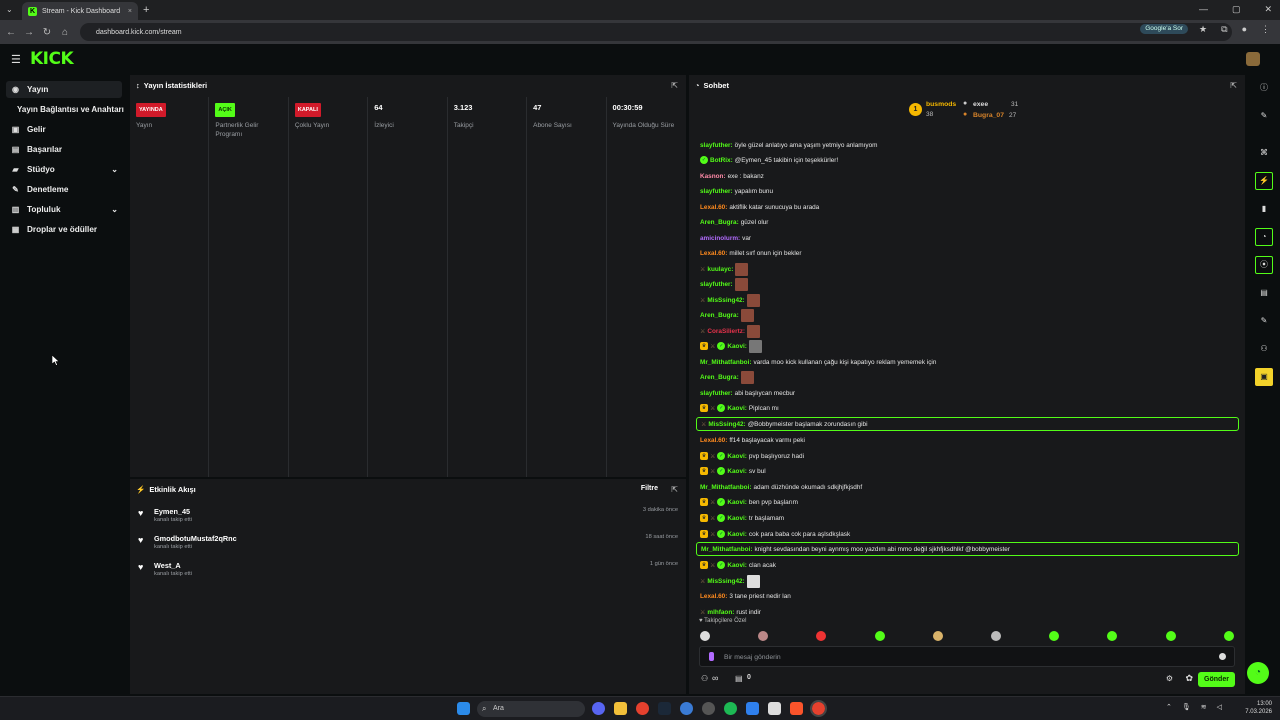 This screenshot has height=720, width=1280. I want to click on new-tab-icon: +, so click(146, 10).